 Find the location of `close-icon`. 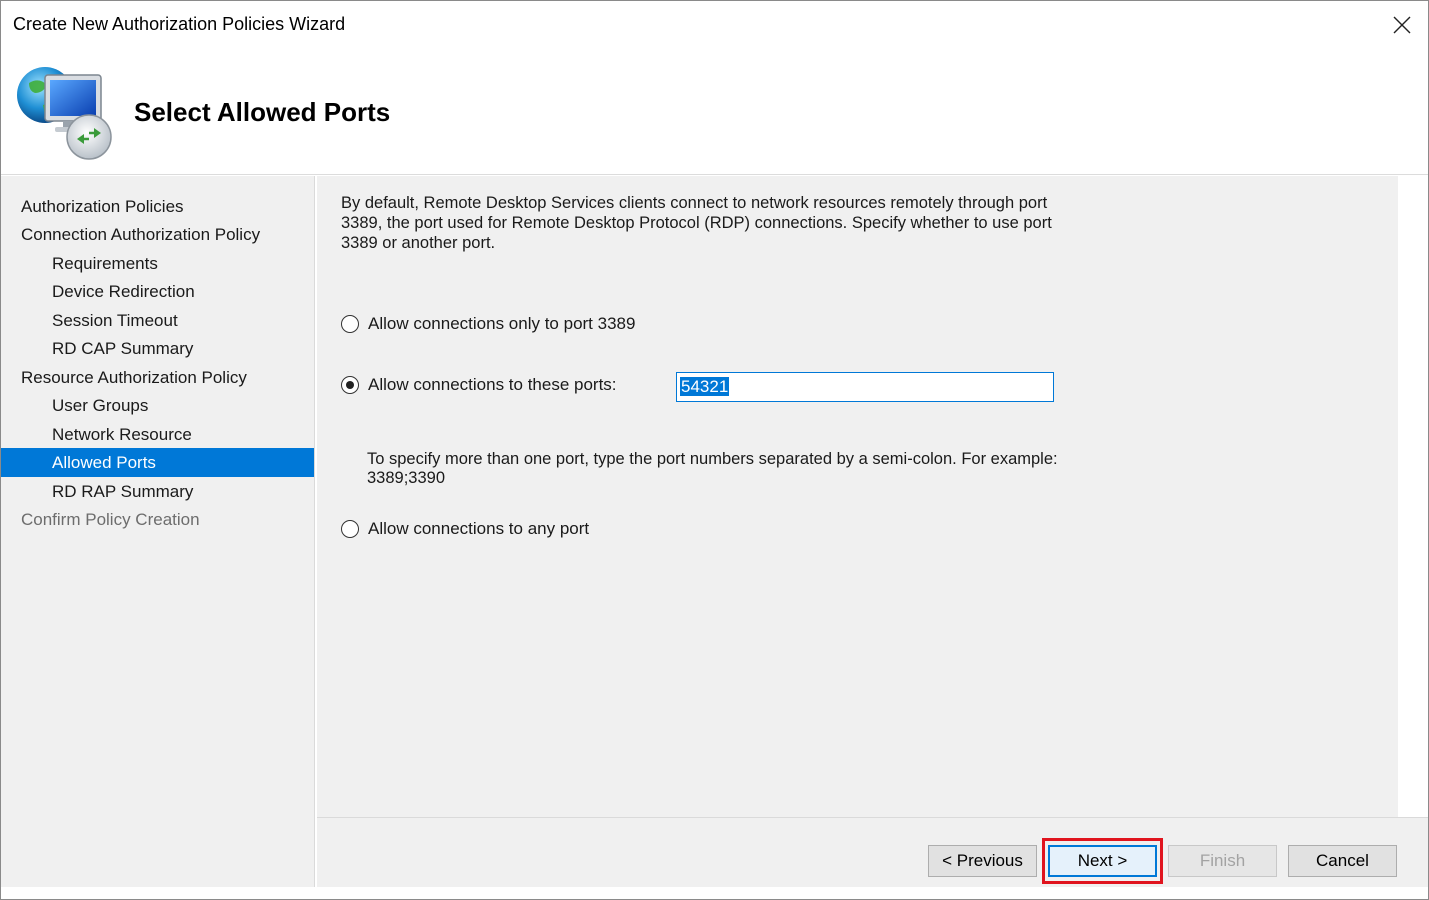

close-icon is located at coordinates (1402, 25).